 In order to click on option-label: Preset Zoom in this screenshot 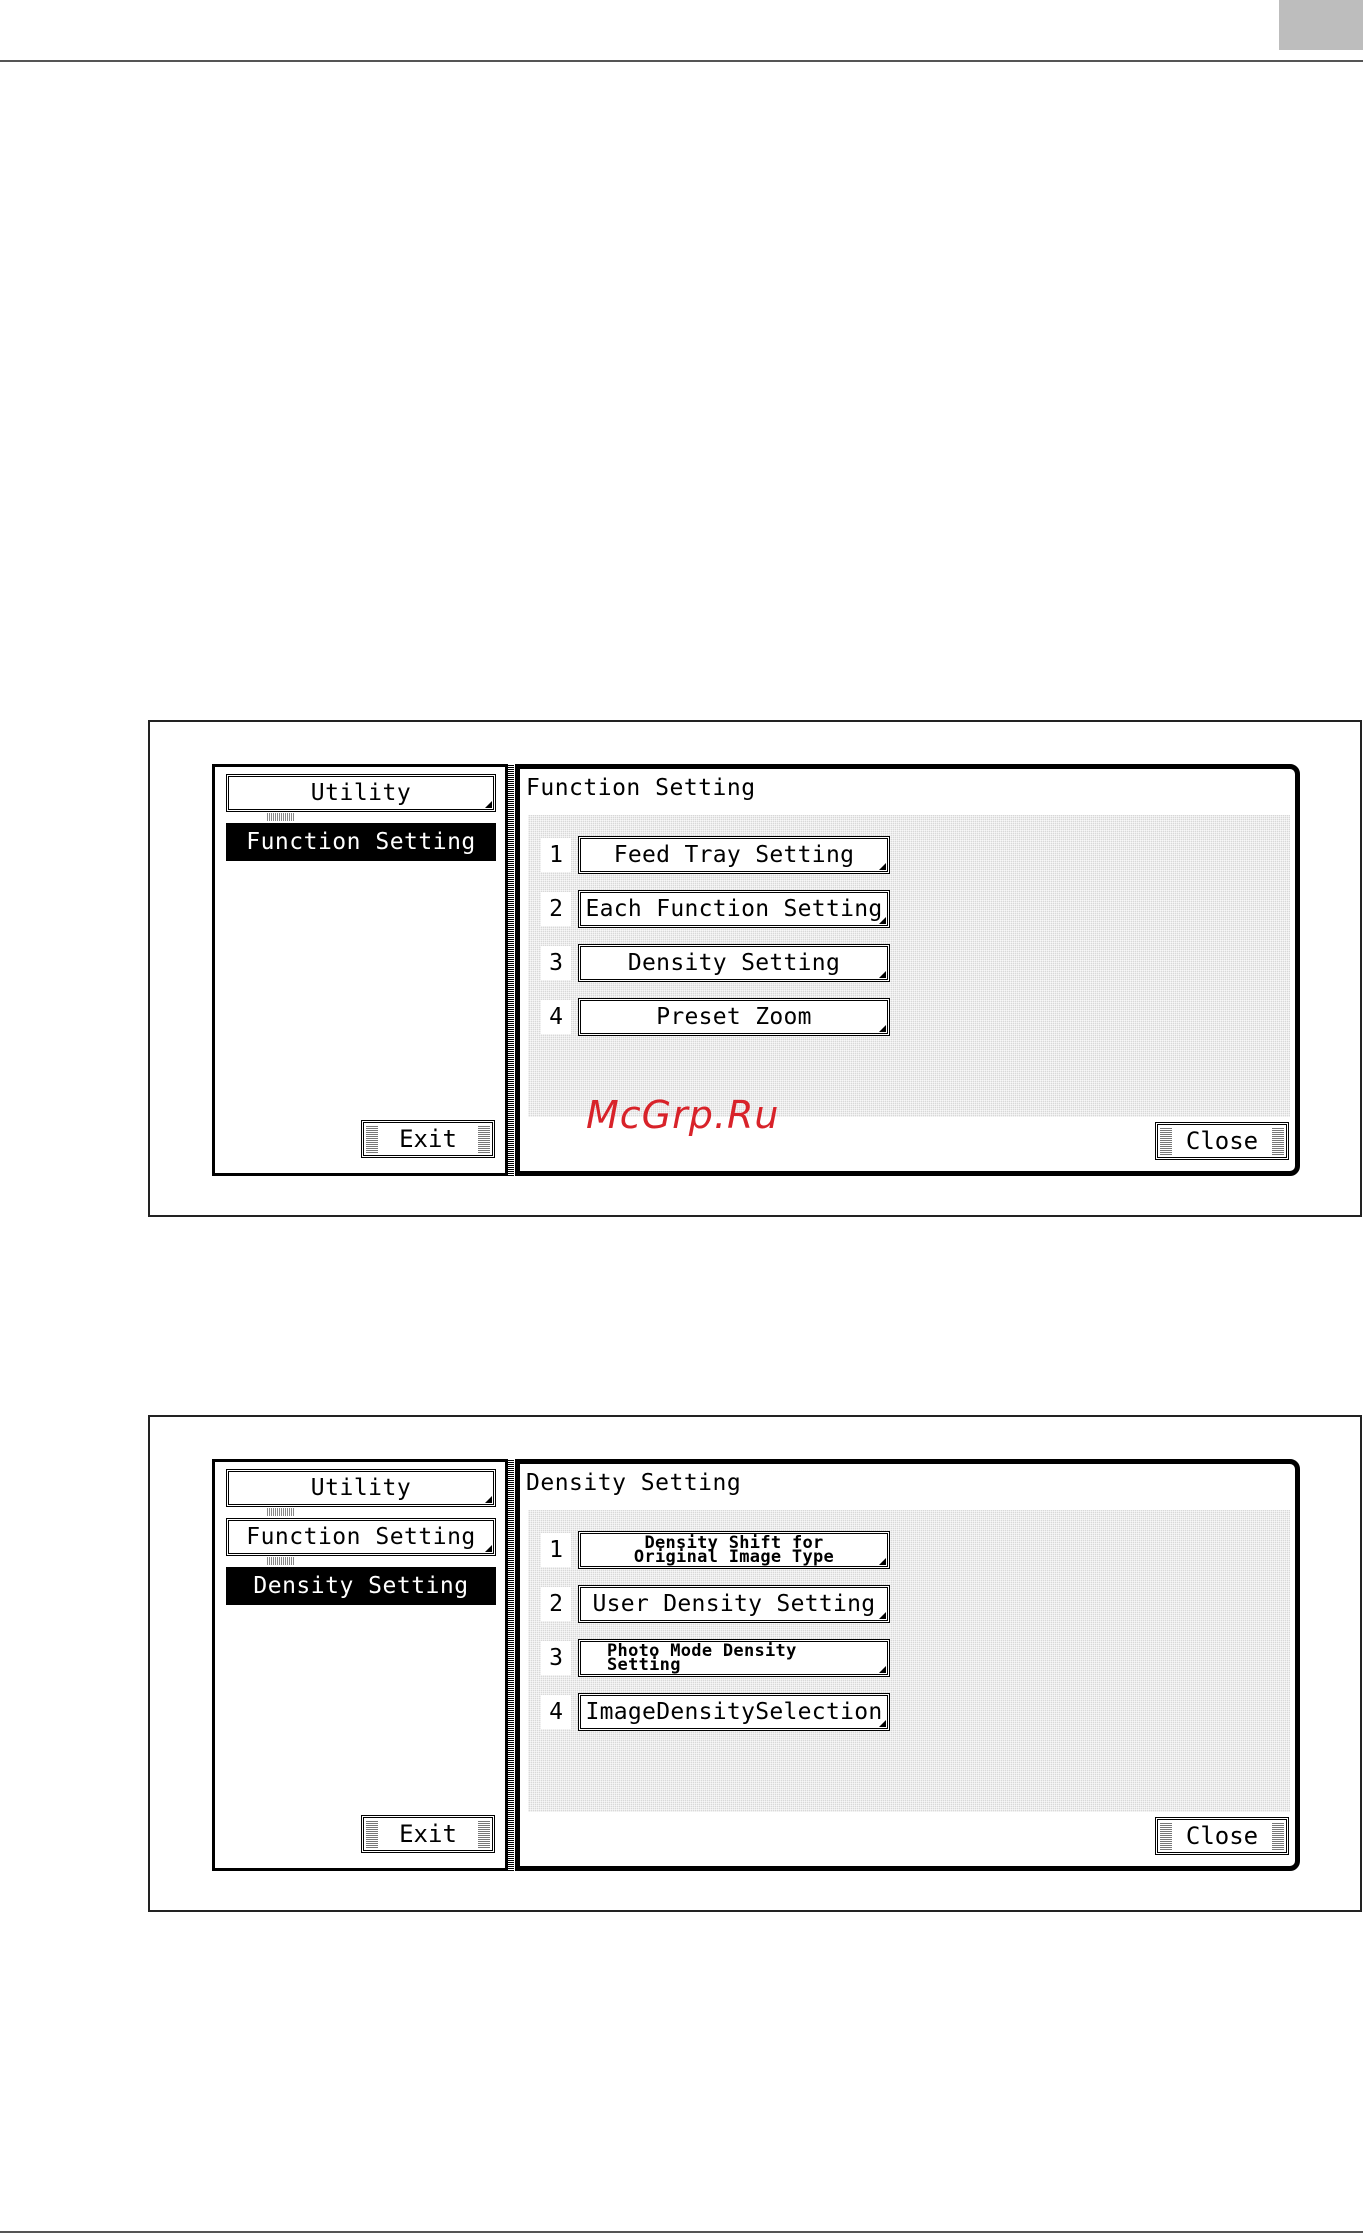, I will do `click(734, 1017)`.